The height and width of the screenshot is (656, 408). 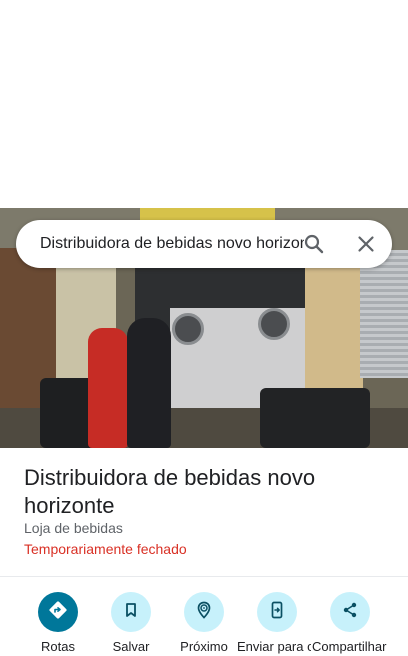 I want to click on status-badge: Temporariamente fechado, so click(x=105, y=549).